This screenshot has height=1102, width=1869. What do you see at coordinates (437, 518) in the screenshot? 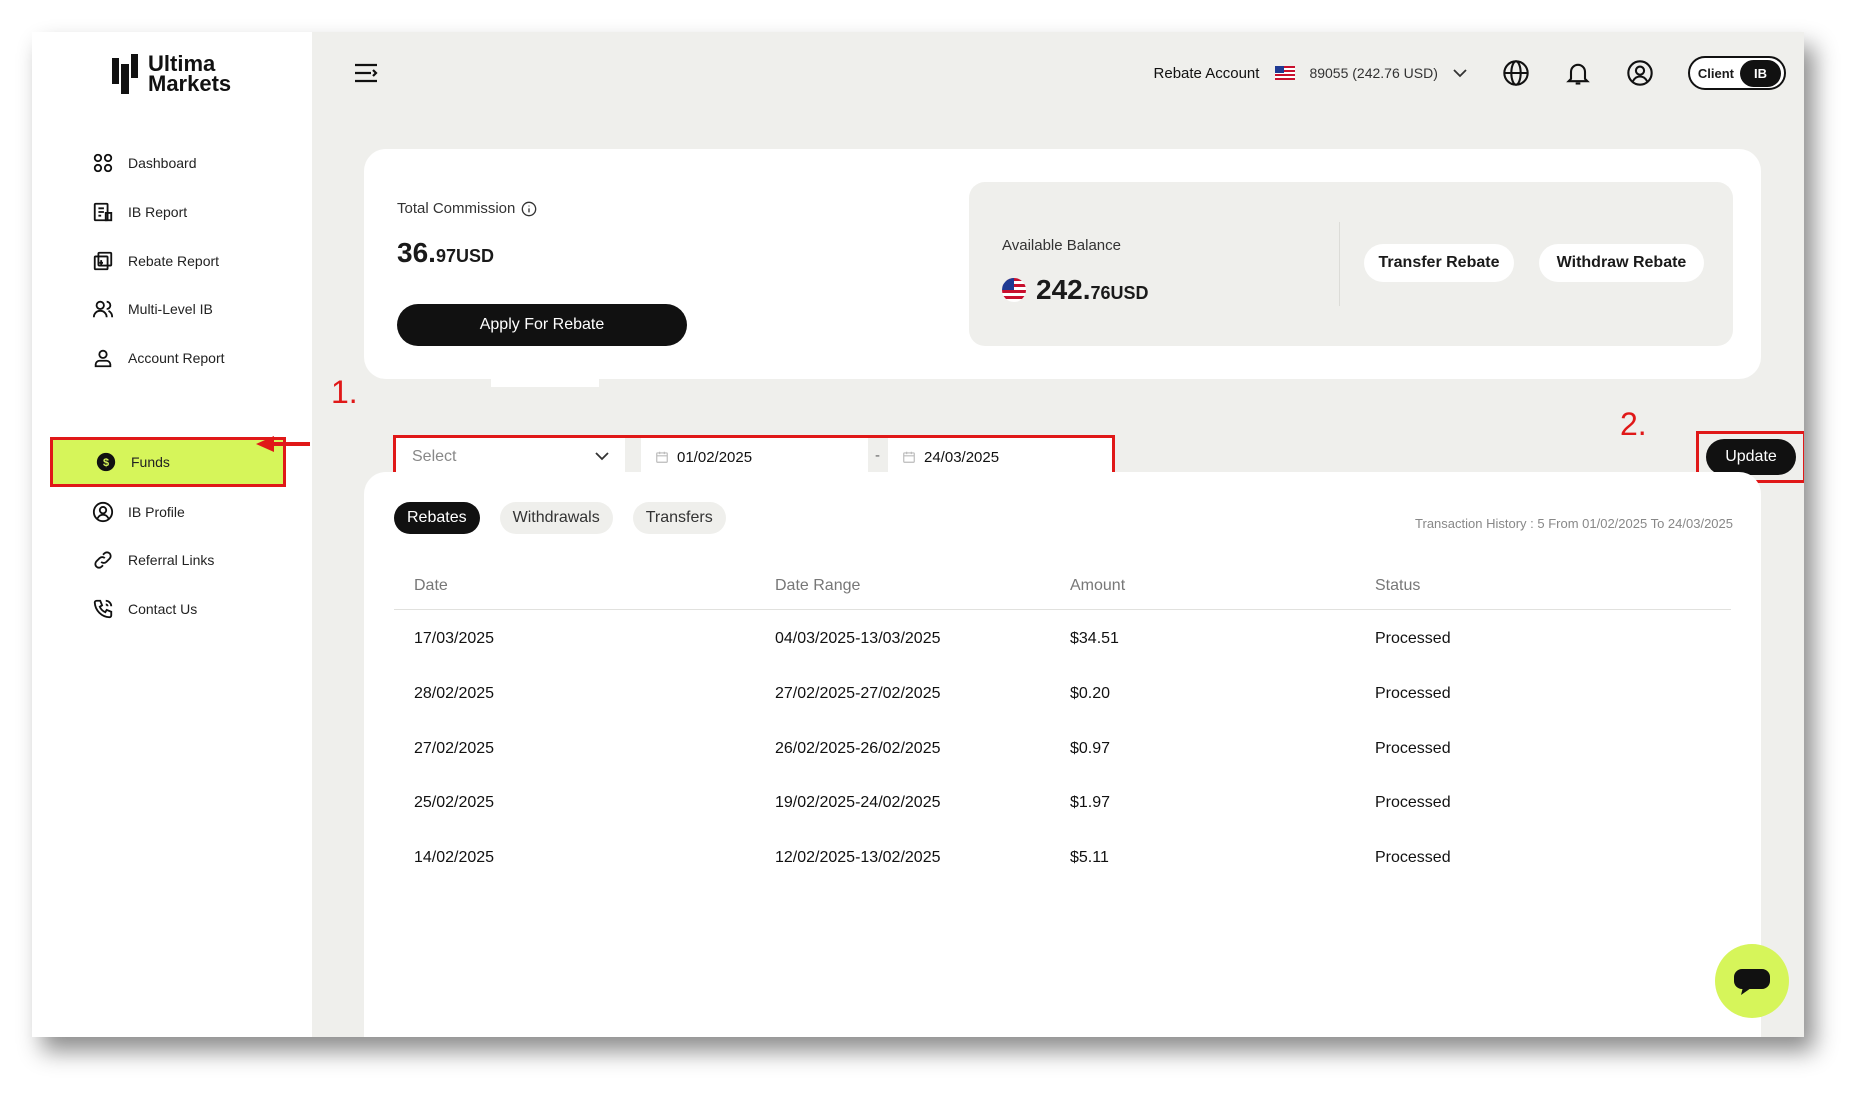
I see `tab-rebates: Rebates` at bounding box center [437, 518].